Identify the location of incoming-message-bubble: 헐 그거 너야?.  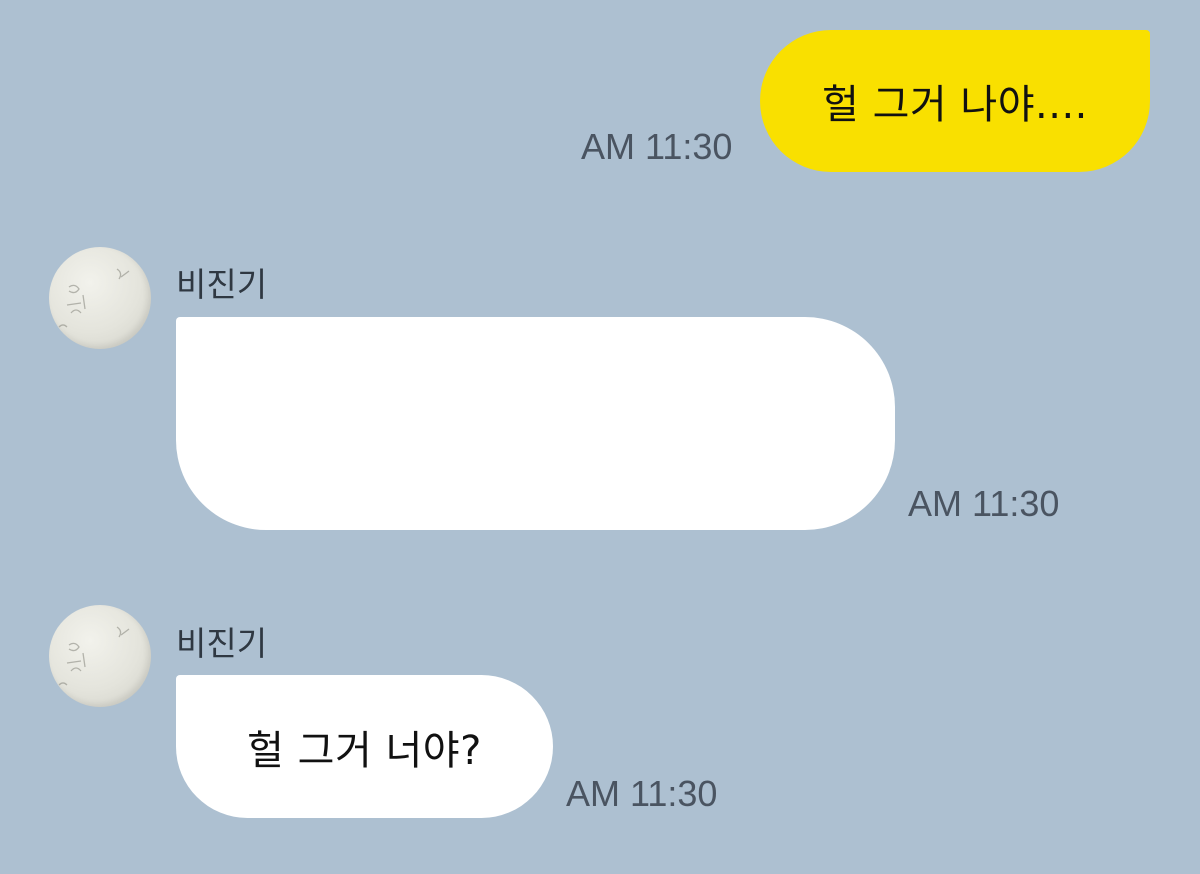
(364, 746).